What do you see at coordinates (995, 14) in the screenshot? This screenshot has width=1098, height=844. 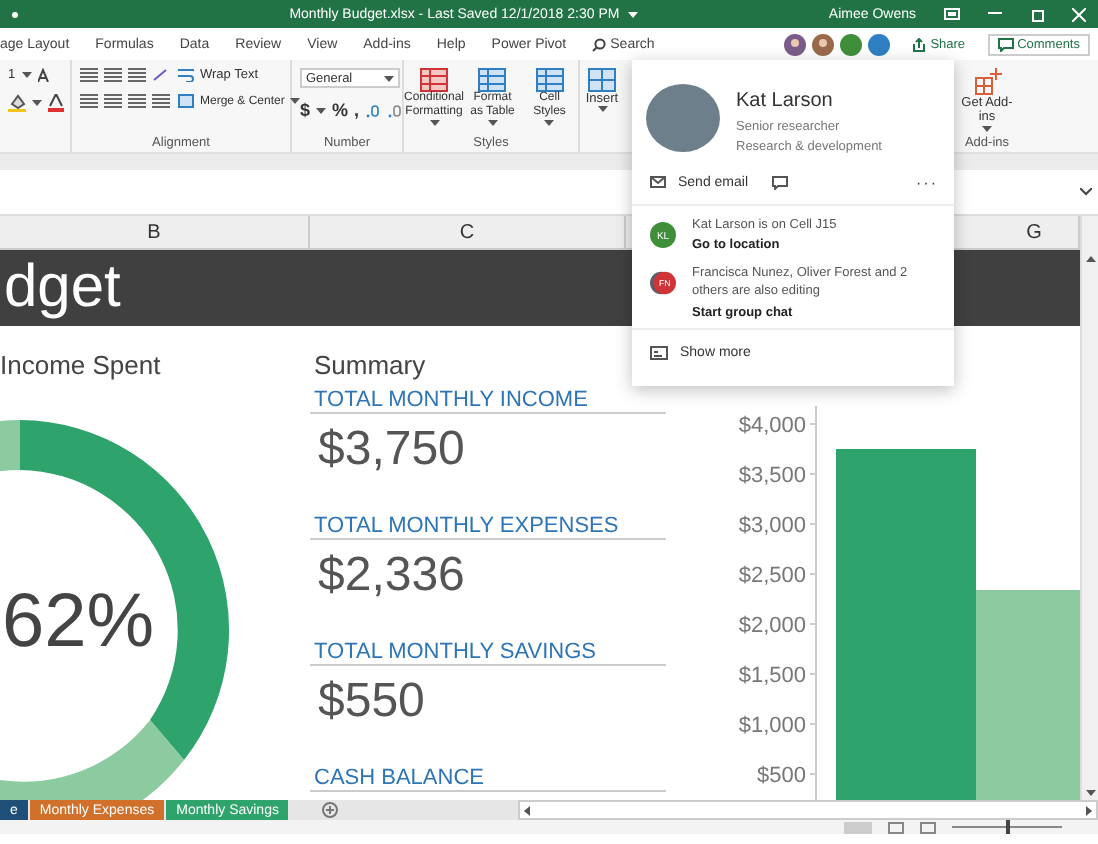 I see `minimize-icon` at bounding box center [995, 14].